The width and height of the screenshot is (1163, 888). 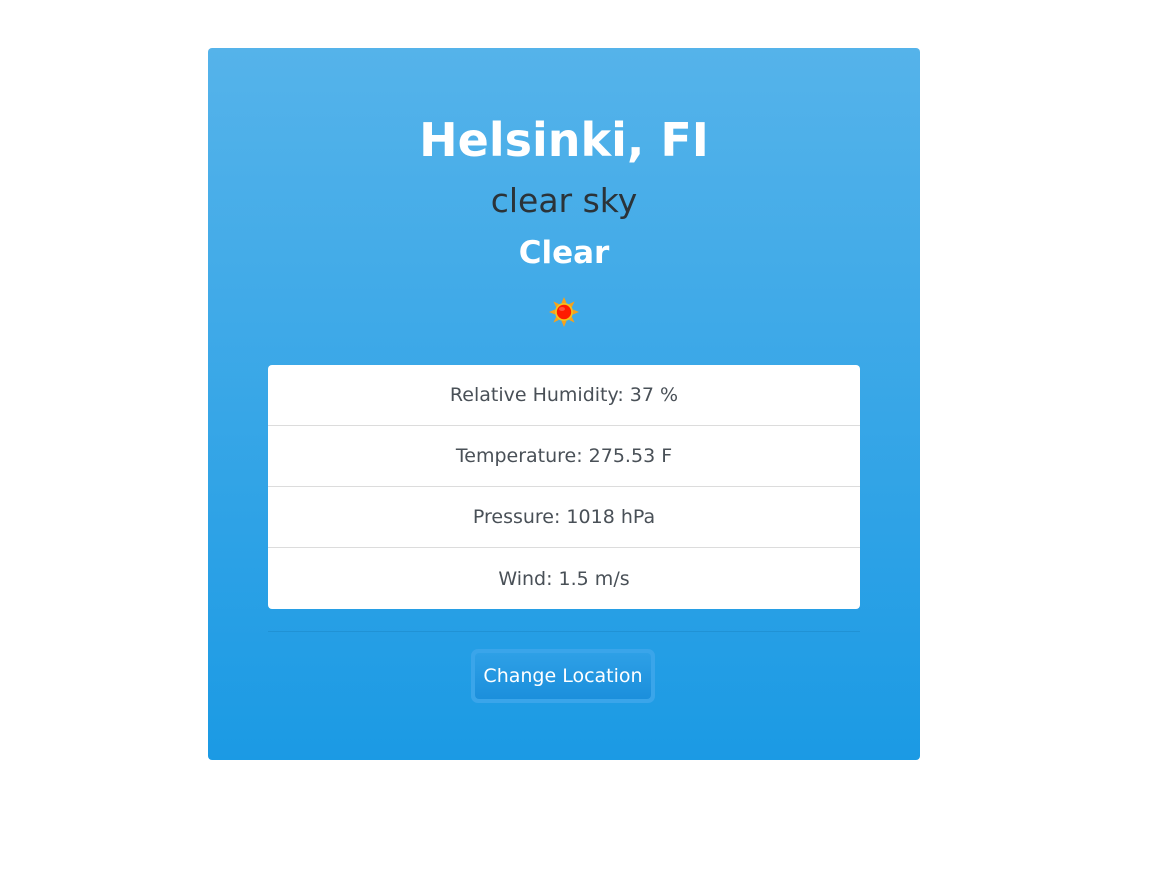 I want to click on divider, so click(x=564, y=631).